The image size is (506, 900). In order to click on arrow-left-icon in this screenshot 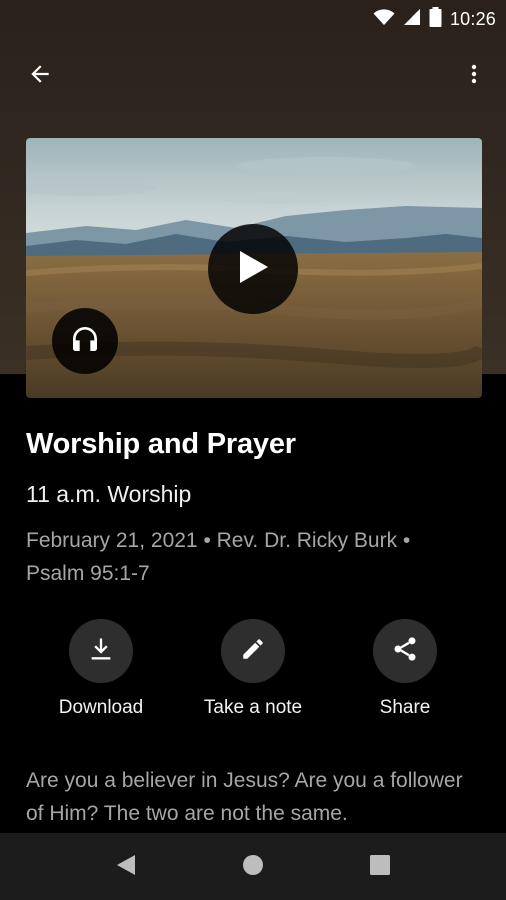, I will do `click(40, 76)`.